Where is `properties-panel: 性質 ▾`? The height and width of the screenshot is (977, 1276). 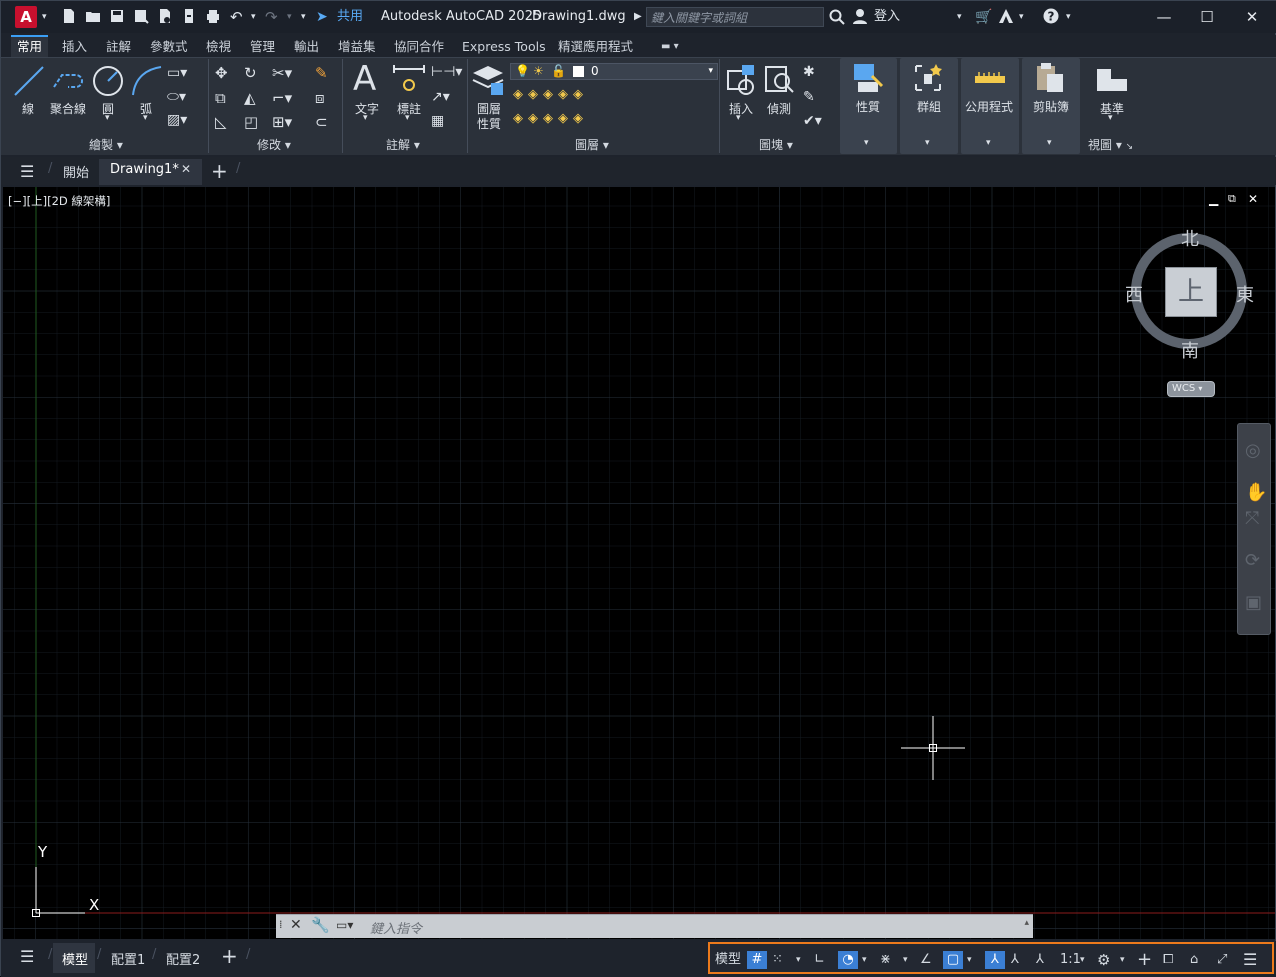
properties-panel: 性質 ▾ is located at coordinates (868, 106).